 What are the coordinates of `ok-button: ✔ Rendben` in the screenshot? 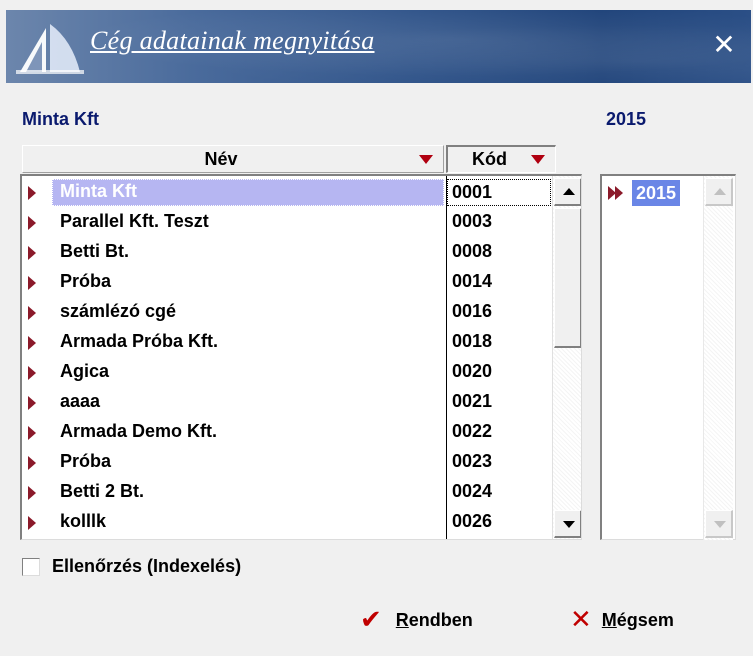 It's located at (416, 620).